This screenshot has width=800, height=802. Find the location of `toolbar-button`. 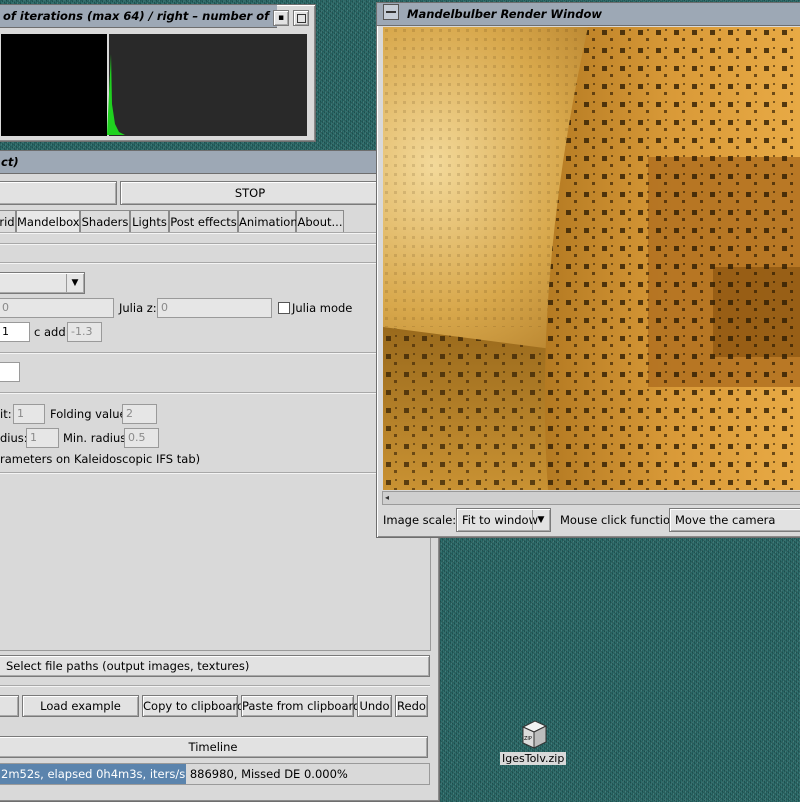

toolbar-button is located at coordinates (9, 706).